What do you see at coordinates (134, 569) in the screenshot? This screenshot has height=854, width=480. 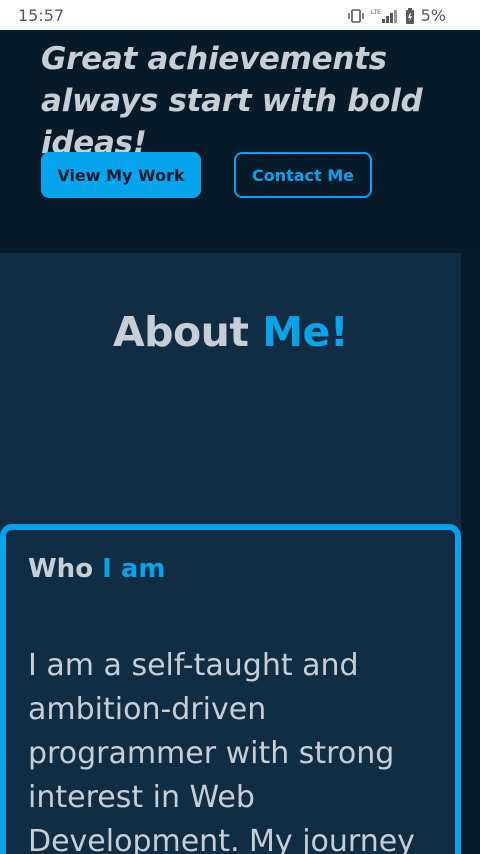 I see `card-title-accent: I am` at bounding box center [134, 569].